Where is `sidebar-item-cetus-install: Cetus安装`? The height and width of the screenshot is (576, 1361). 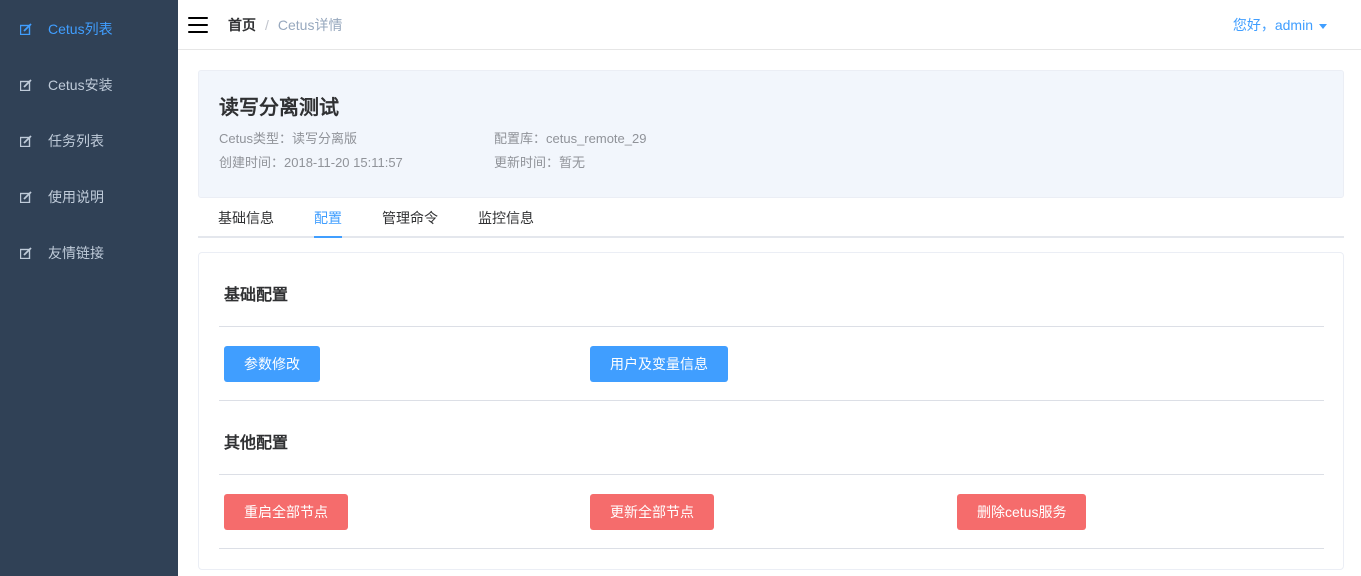 sidebar-item-cetus-install: Cetus安装 is located at coordinates (89, 85).